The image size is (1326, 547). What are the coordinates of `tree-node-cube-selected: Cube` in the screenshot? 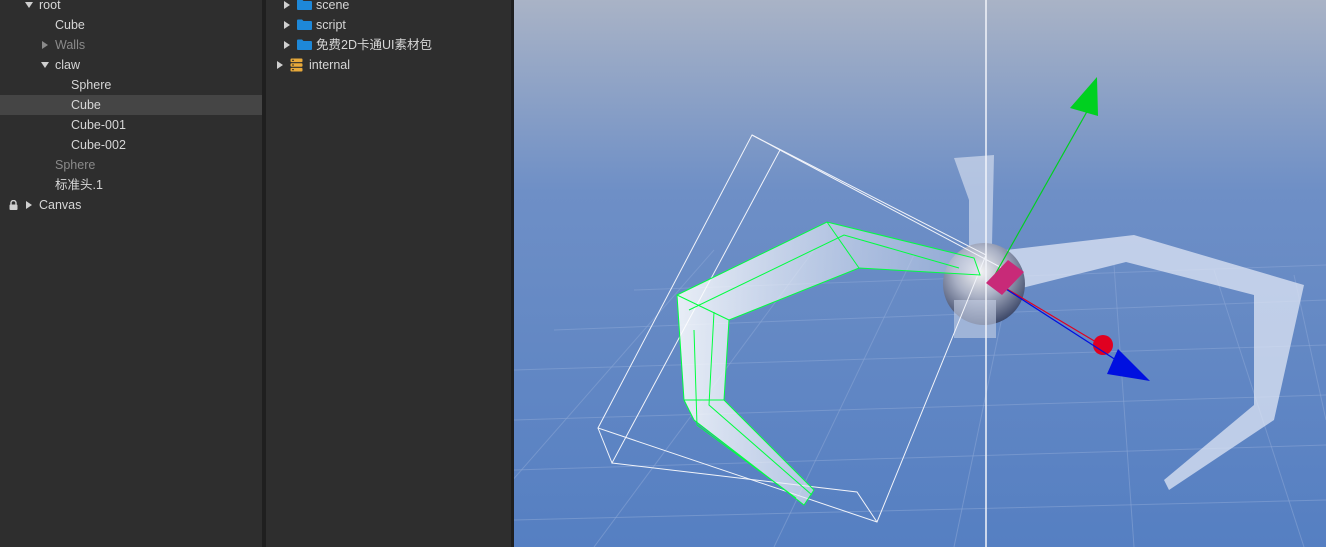 It's located at (131, 105).